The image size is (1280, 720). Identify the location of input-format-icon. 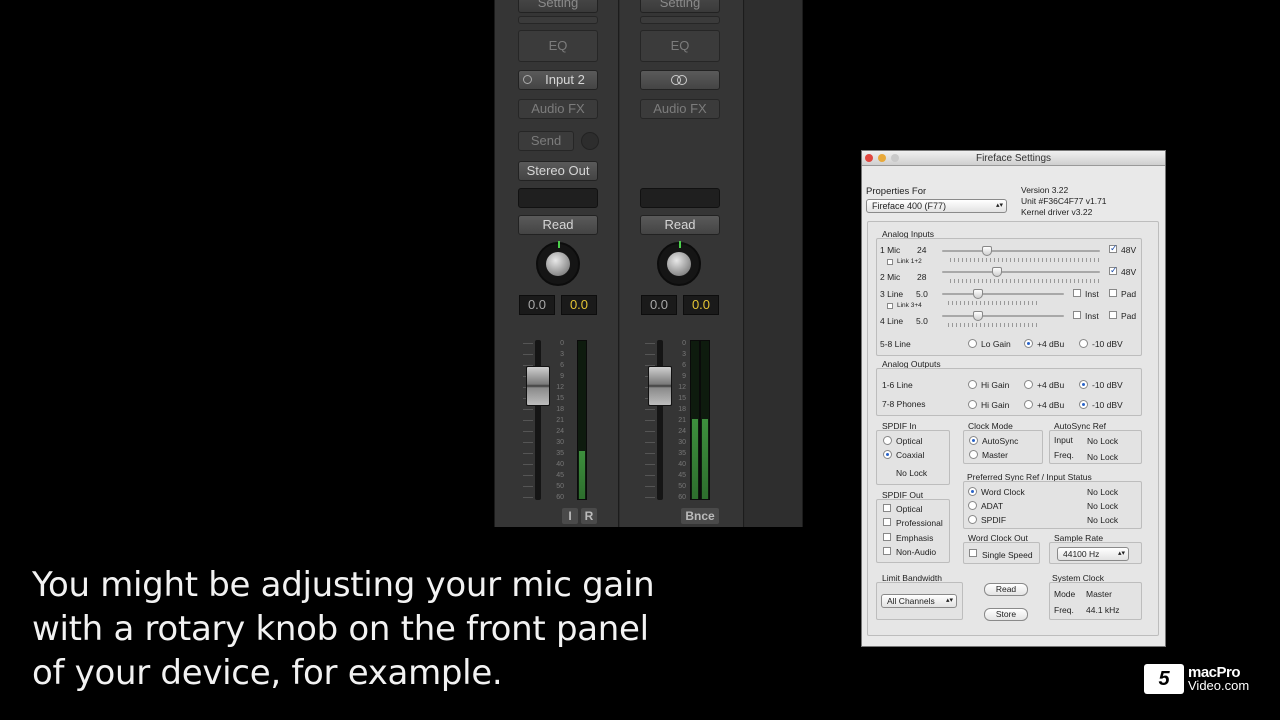
(527, 79).